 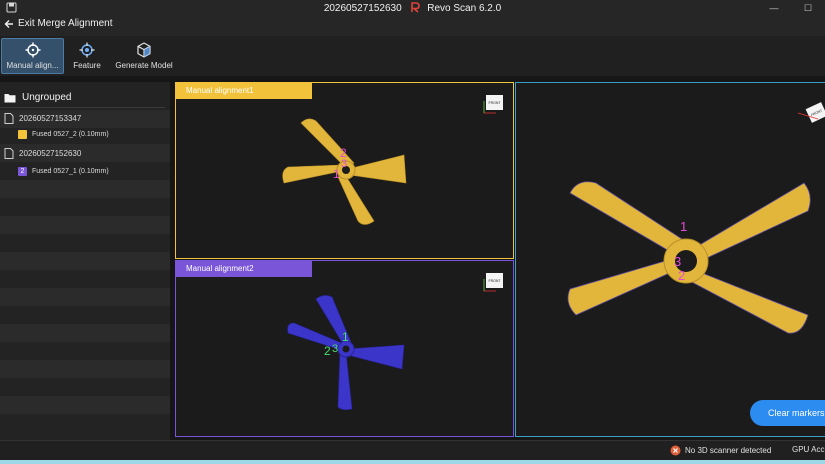 What do you see at coordinates (22, 134) in the screenshot?
I see `model-color-badge: 1` at bounding box center [22, 134].